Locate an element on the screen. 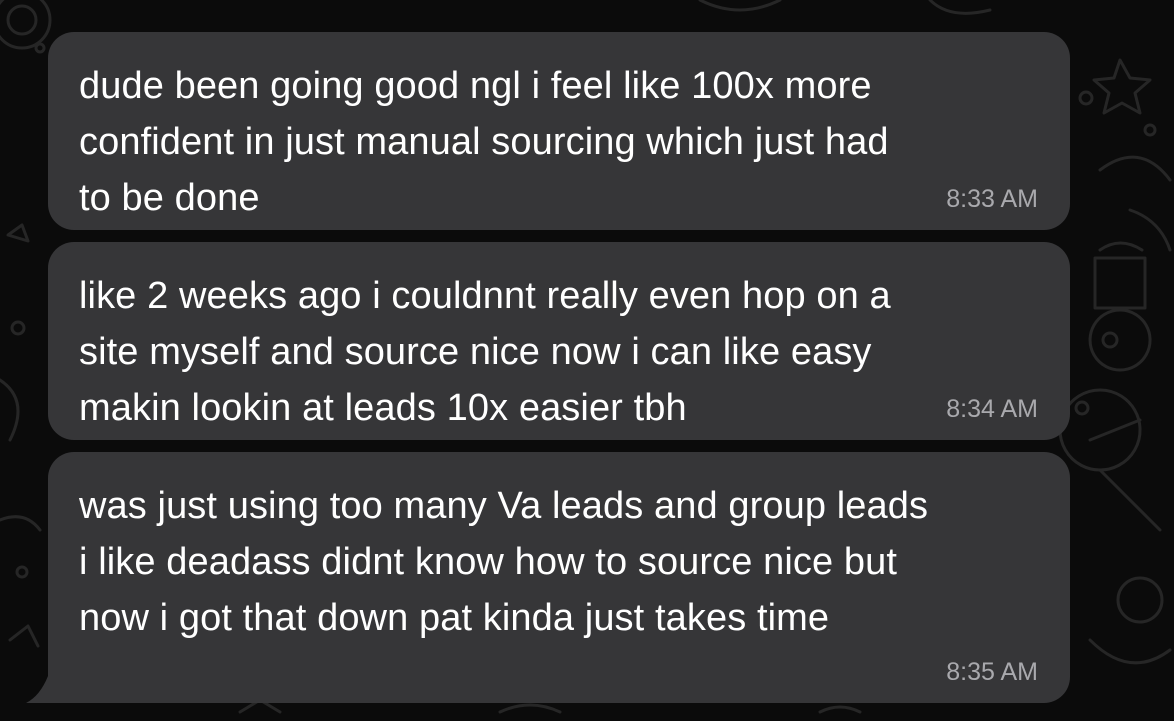 This screenshot has width=1174, height=721. message-timestamp: 8:33 AM is located at coordinates (992, 199).